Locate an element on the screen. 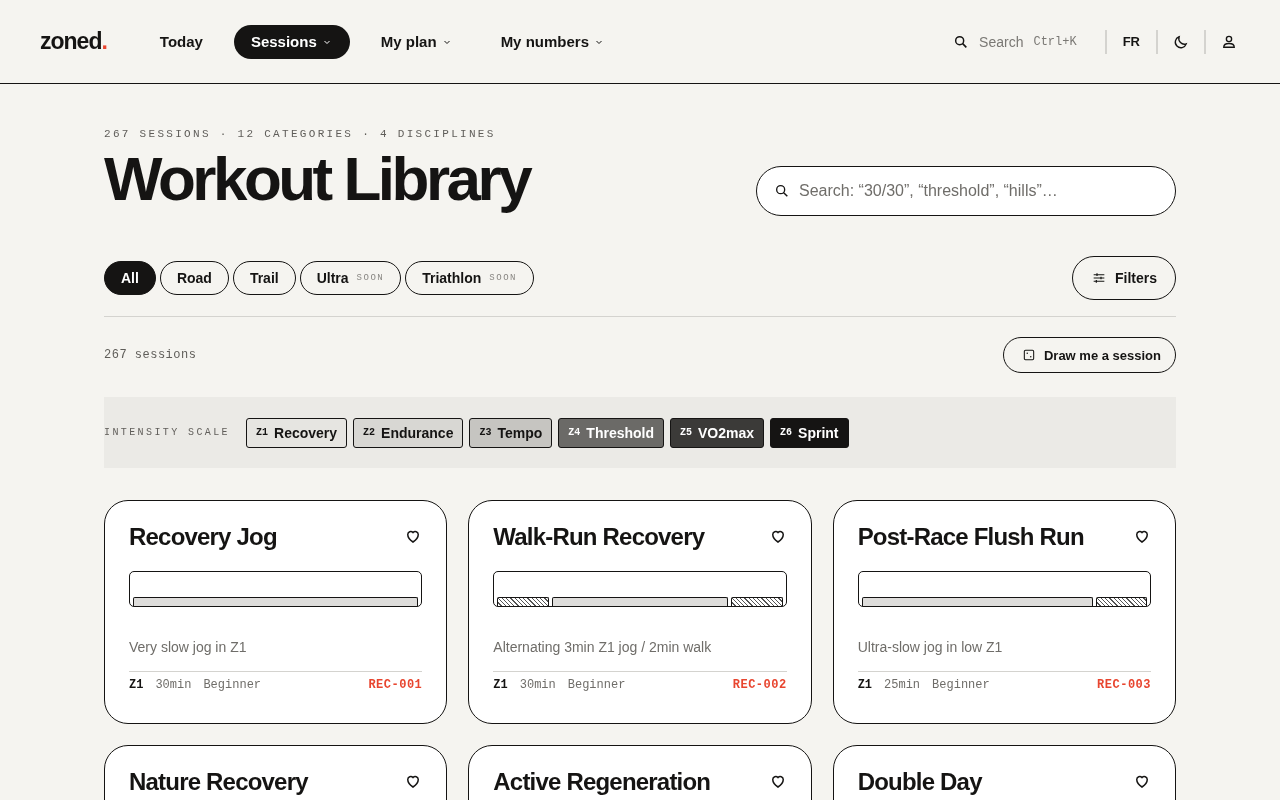 The width and height of the screenshot is (1280, 800). workout-card: Nature Recovery is located at coordinates (276, 772).